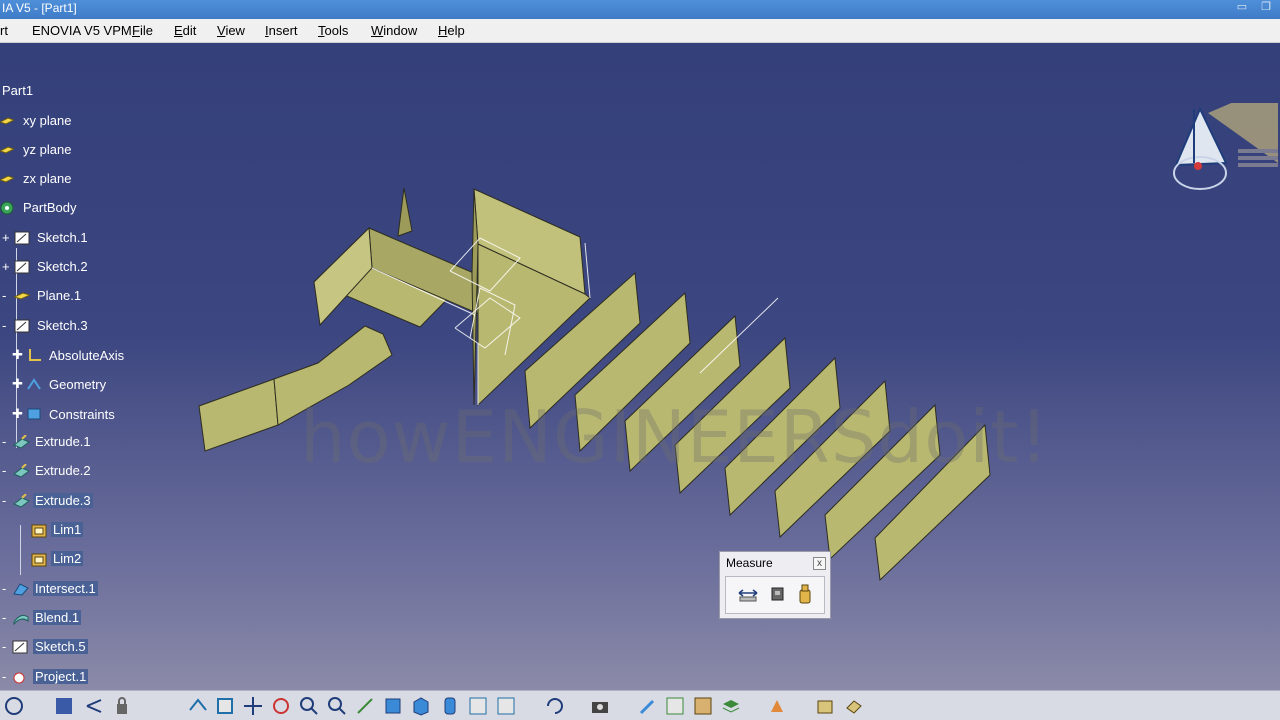 The image size is (1280, 720). What do you see at coordinates (82, 30) in the screenshot?
I see `menu-enovia: ENOVIA V5 VPM` at bounding box center [82, 30].